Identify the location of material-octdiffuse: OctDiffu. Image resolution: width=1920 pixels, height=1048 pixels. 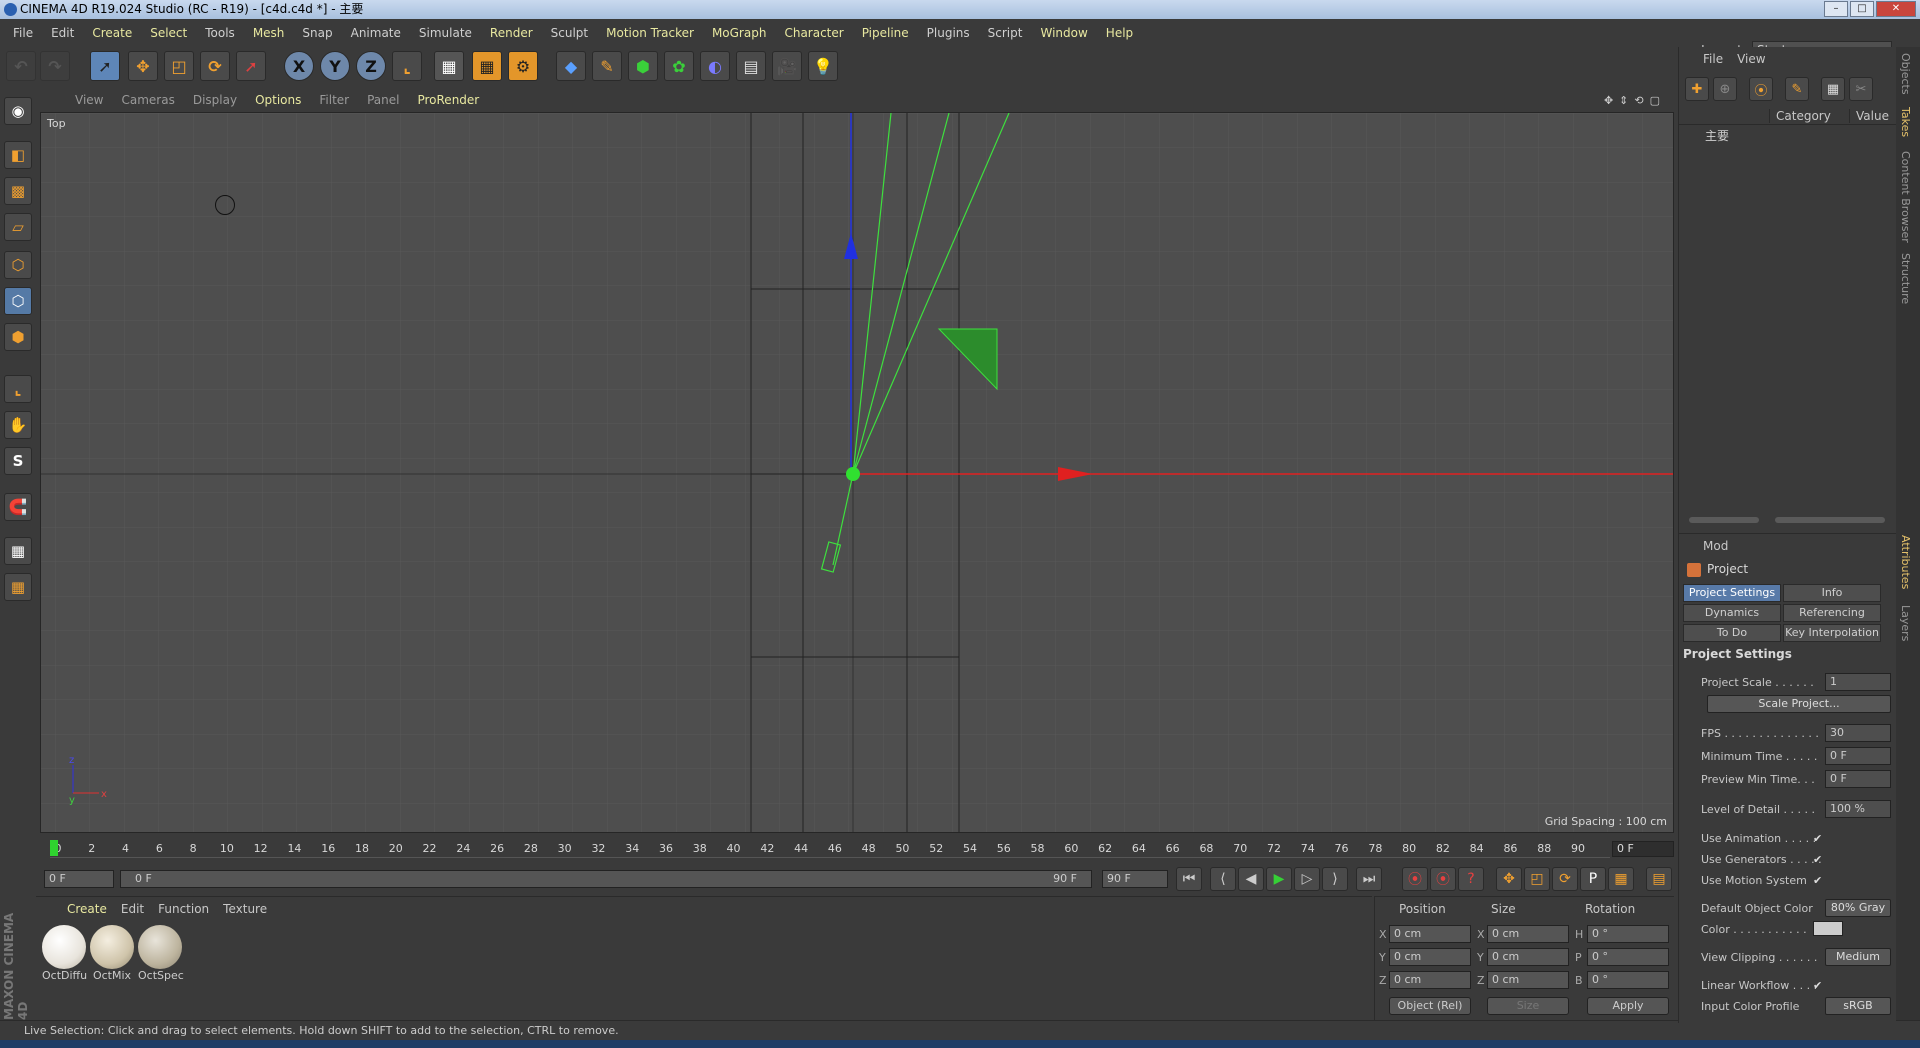
(64, 953).